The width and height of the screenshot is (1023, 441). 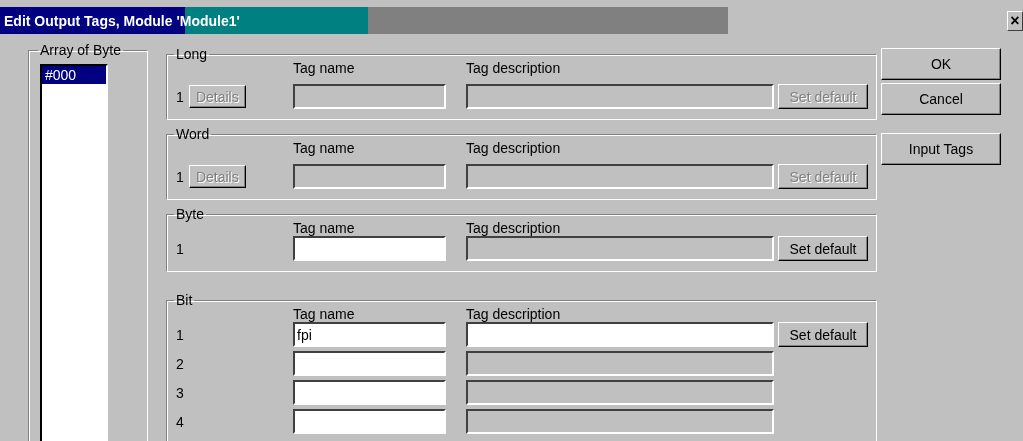 What do you see at coordinates (180, 363) in the screenshot?
I see `row-number: 2` at bounding box center [180, 363].